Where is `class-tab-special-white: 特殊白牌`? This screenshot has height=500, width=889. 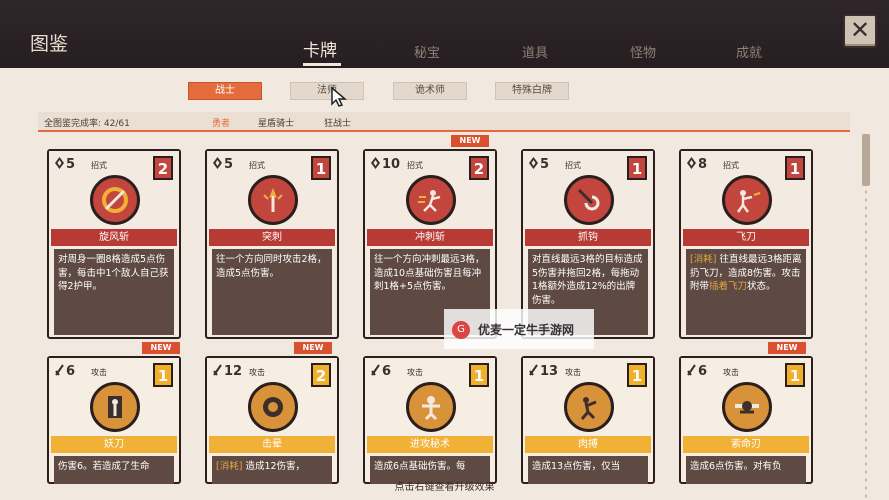
class-tab-special-white: 特殊白牌 is located at coordinates (532, 91).